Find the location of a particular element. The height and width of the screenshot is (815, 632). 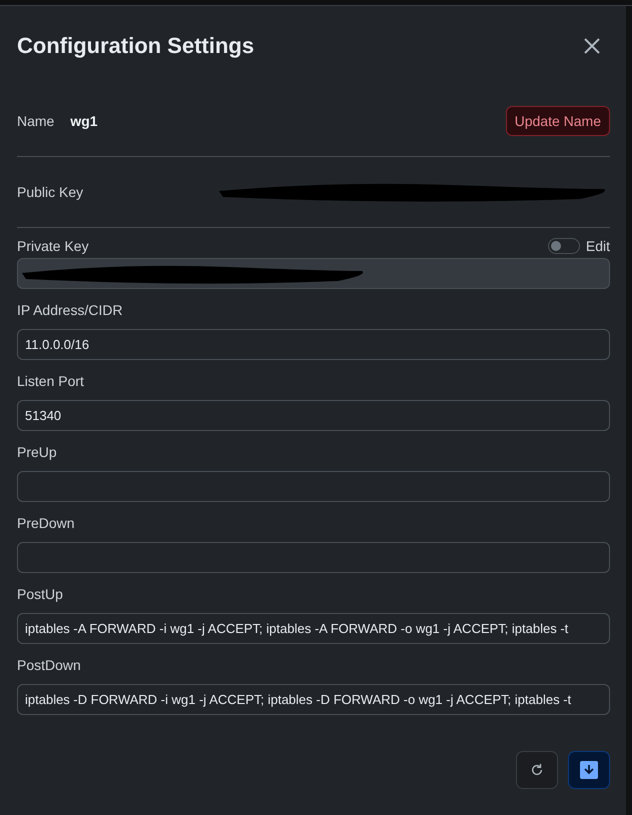

update-name-button: Update Name is located at coordinates (558, 121).